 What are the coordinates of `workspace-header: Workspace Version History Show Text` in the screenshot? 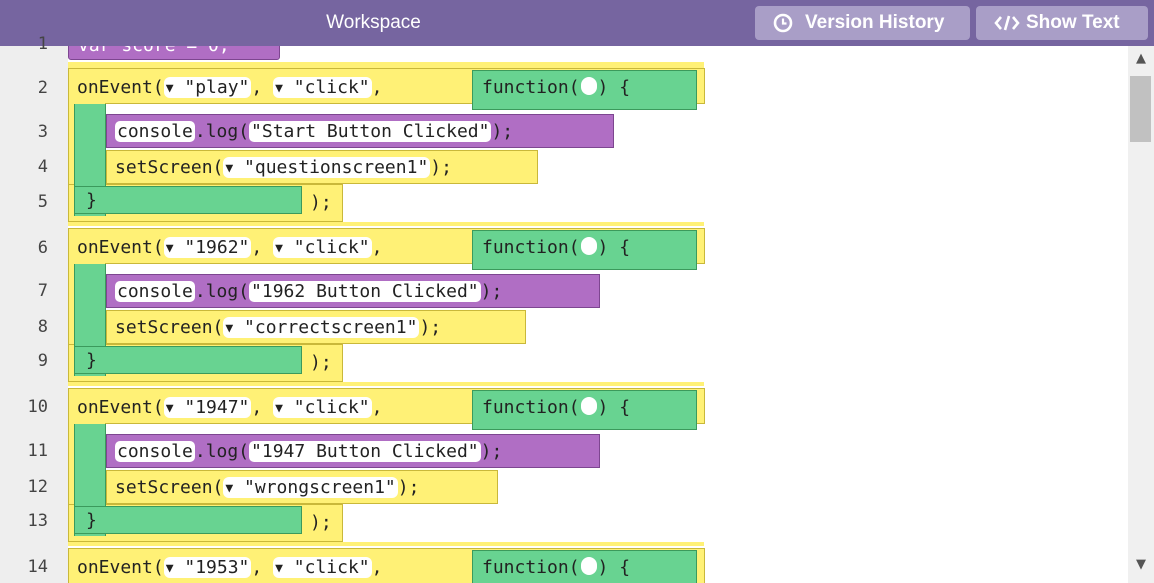 It's located at (577, 23).